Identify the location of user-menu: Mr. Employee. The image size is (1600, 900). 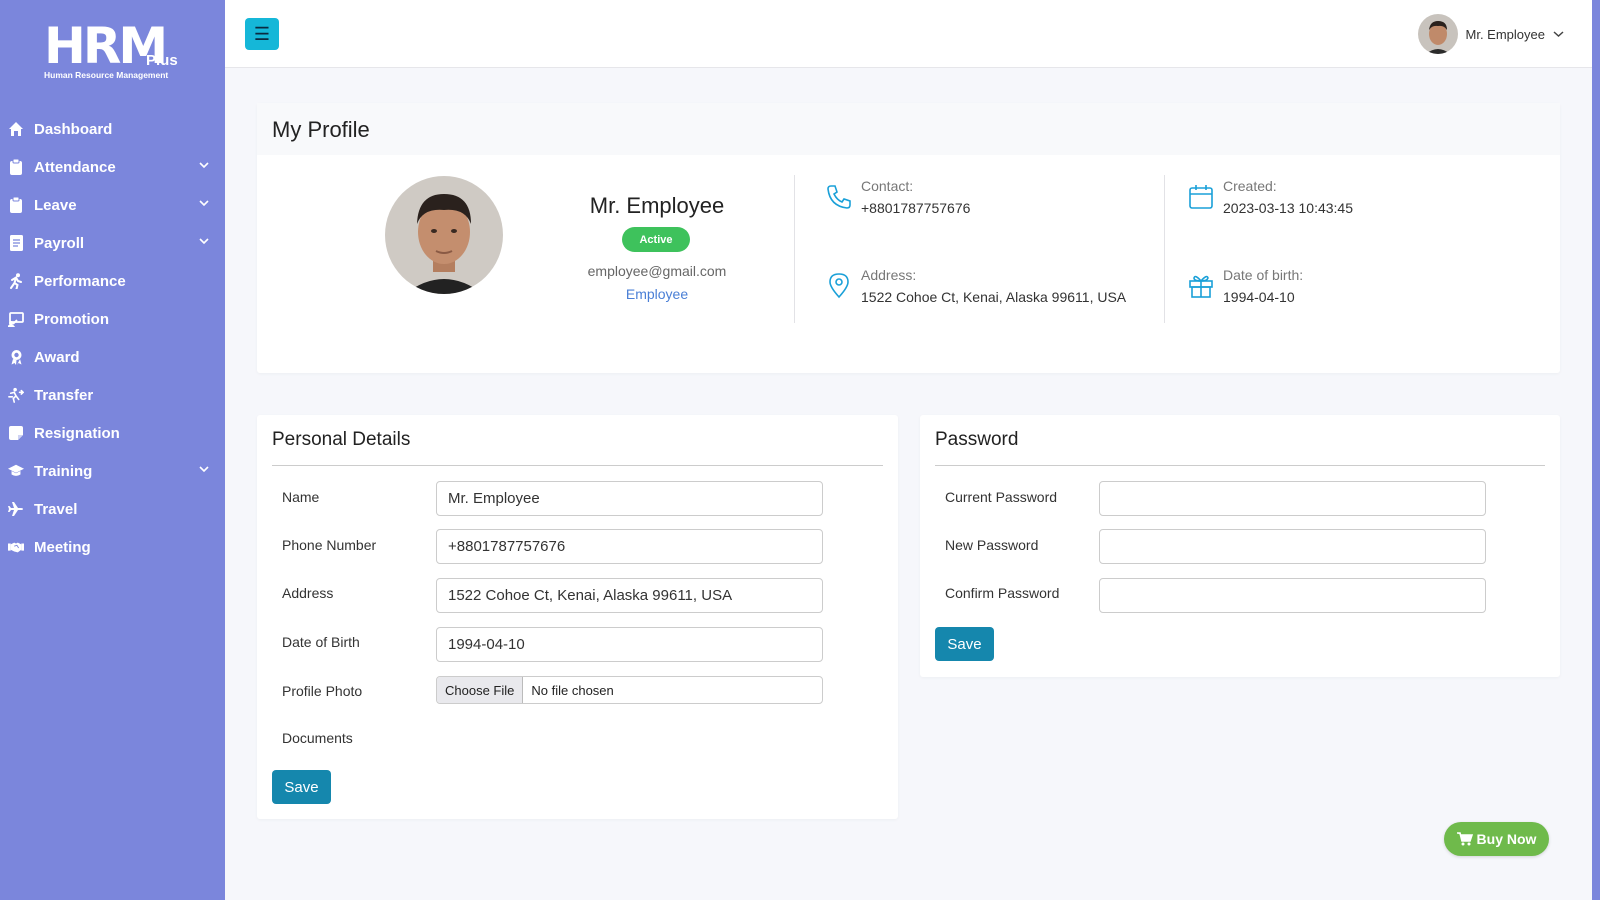
(1490, 34).